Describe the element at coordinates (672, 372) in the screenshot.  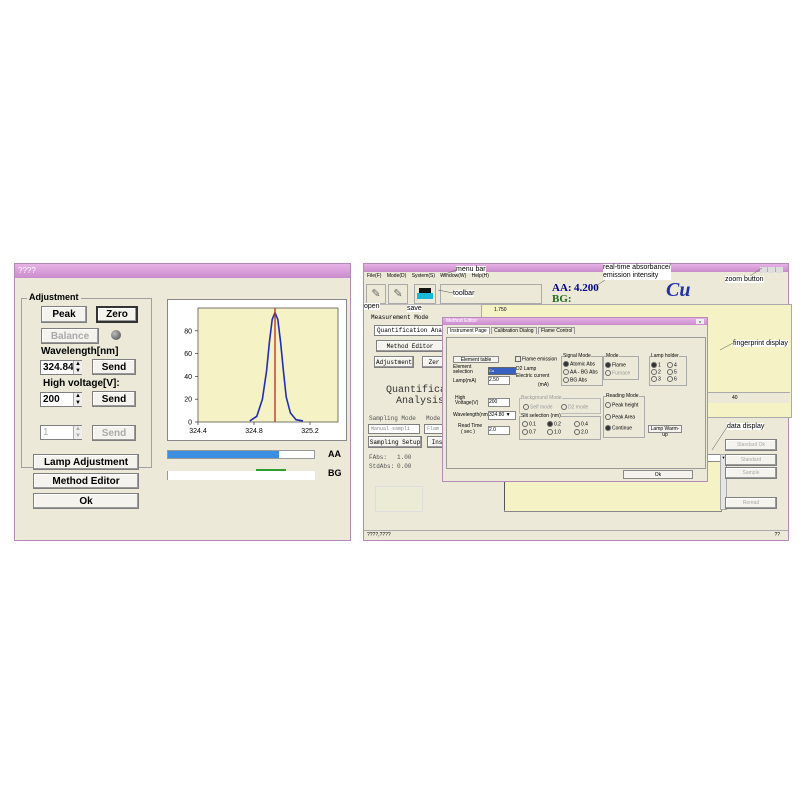
I see `lamp-holder-5: 5` at that location.